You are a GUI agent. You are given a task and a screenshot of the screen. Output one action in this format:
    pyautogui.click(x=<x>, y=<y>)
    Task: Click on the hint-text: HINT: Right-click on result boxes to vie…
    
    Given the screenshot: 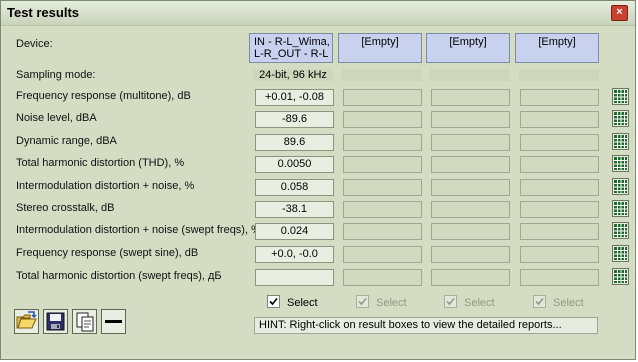 What is the action you would take?
    pyautogui.click(x=426, y=325)
    